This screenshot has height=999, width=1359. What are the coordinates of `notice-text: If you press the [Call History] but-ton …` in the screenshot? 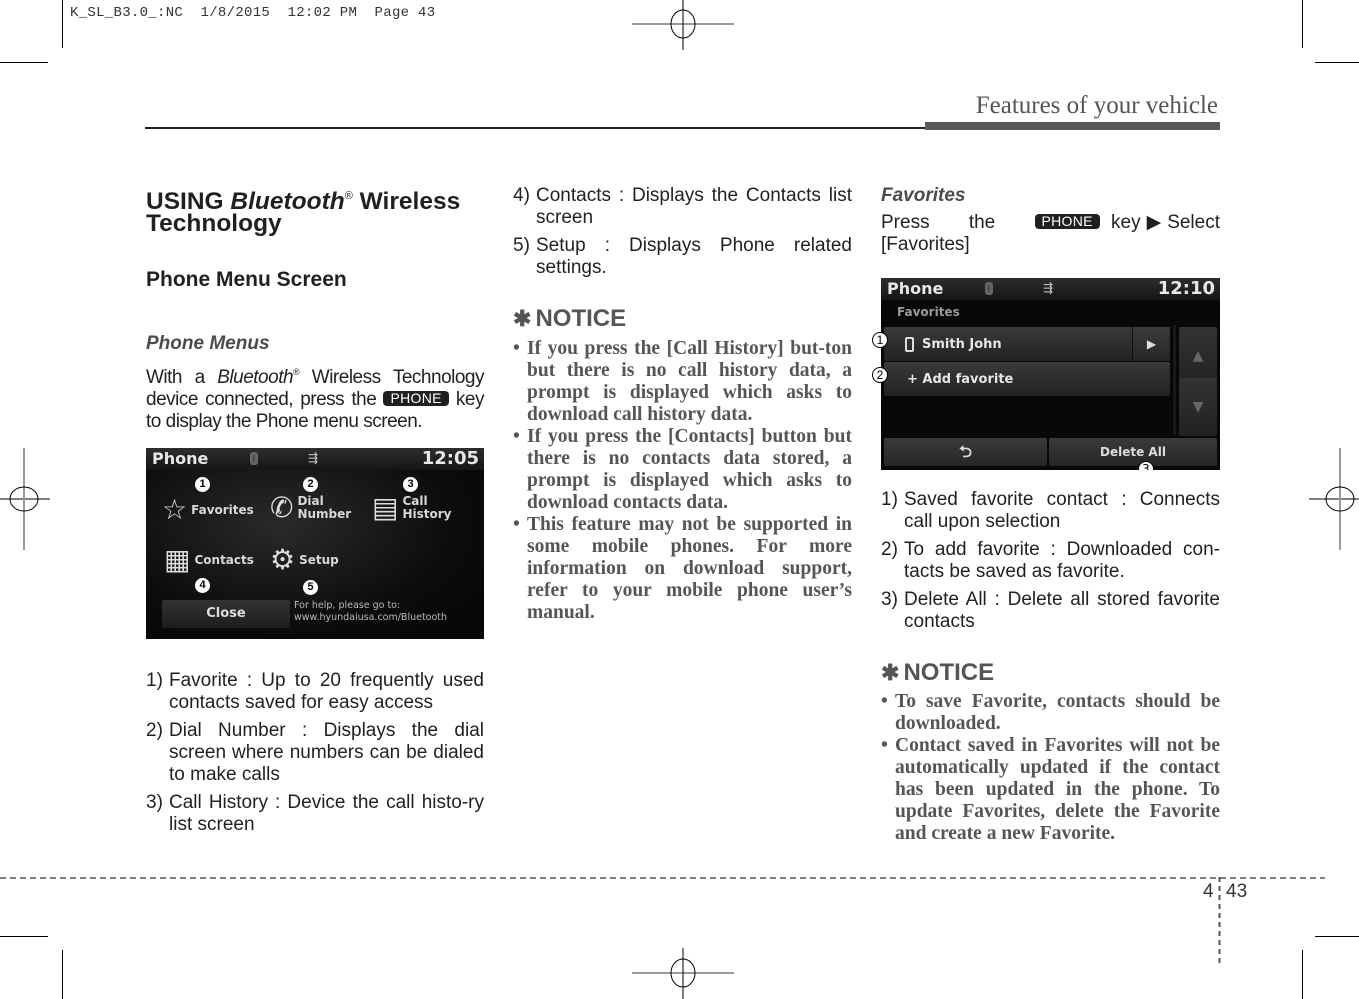 It's located at (689, 381).